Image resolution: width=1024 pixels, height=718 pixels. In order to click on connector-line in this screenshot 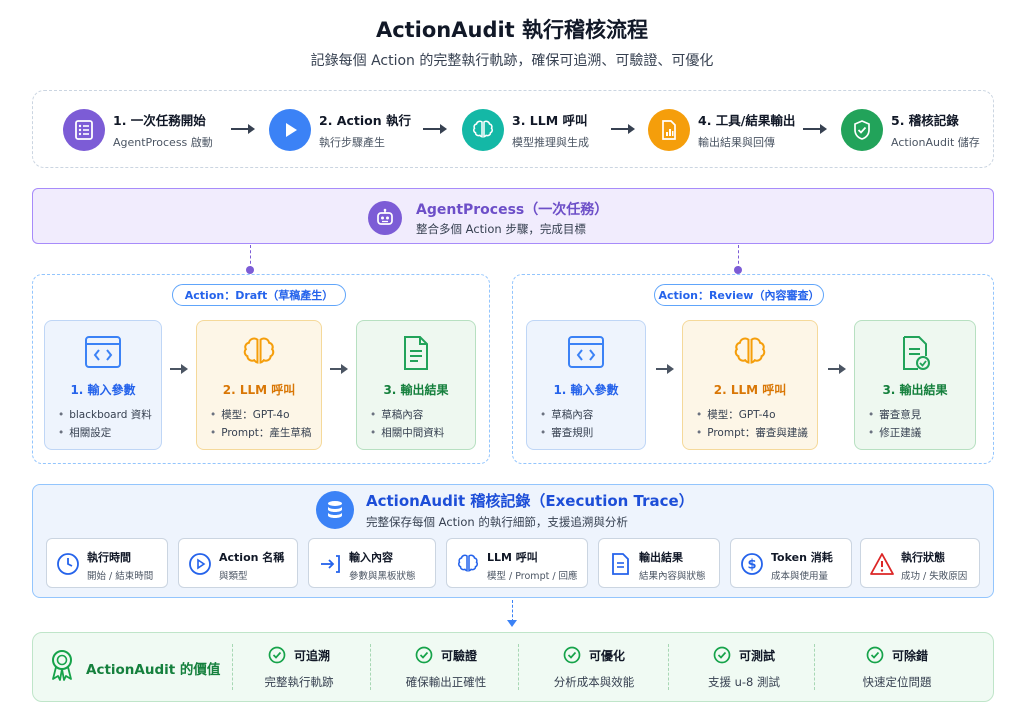, I will do `click(512, 611)`.